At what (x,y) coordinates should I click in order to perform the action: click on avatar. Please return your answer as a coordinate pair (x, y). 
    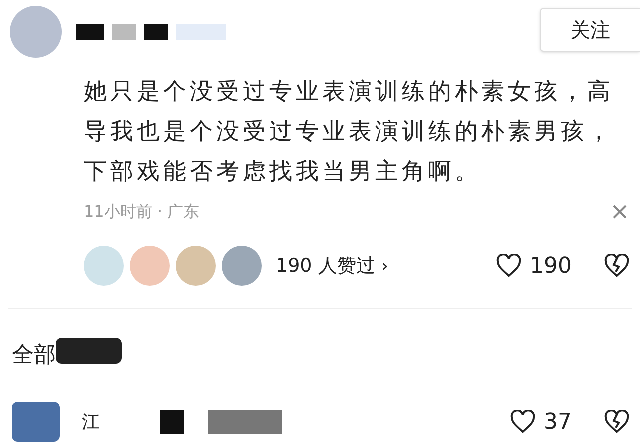
    Looking at the image, I should click on (36, 32).